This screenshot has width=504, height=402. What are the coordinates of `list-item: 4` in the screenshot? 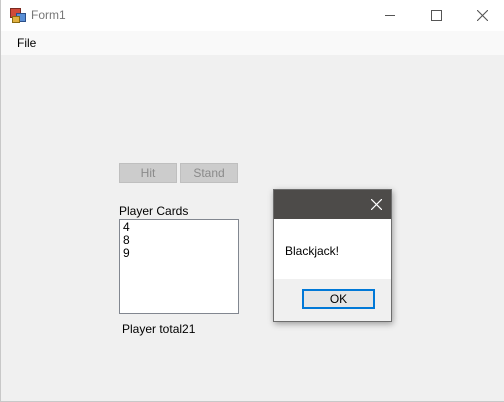 It's located at (179, 227).